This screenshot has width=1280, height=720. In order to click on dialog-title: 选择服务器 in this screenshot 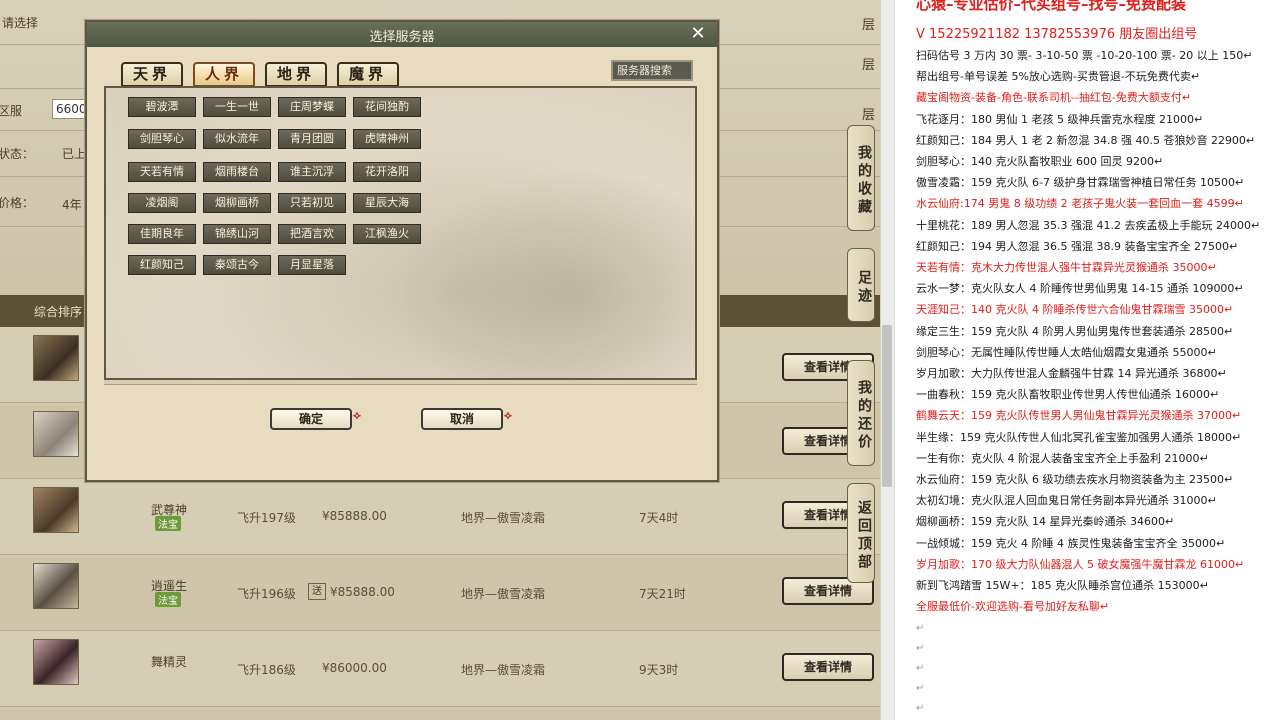, I will do `click(402, 37)`.